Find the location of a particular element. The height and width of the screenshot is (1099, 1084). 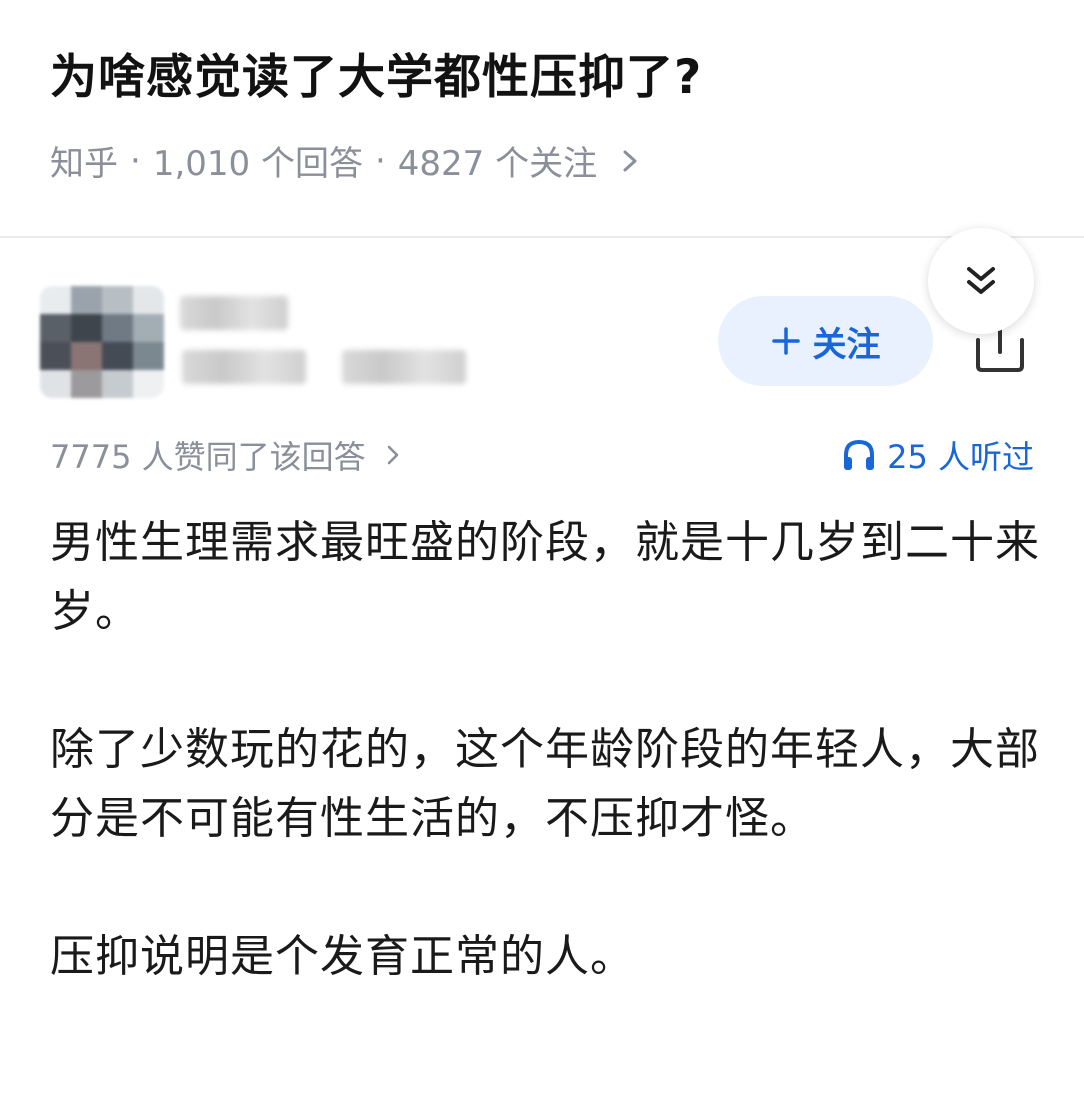

collapse-button is located at coordinates (981, 281).